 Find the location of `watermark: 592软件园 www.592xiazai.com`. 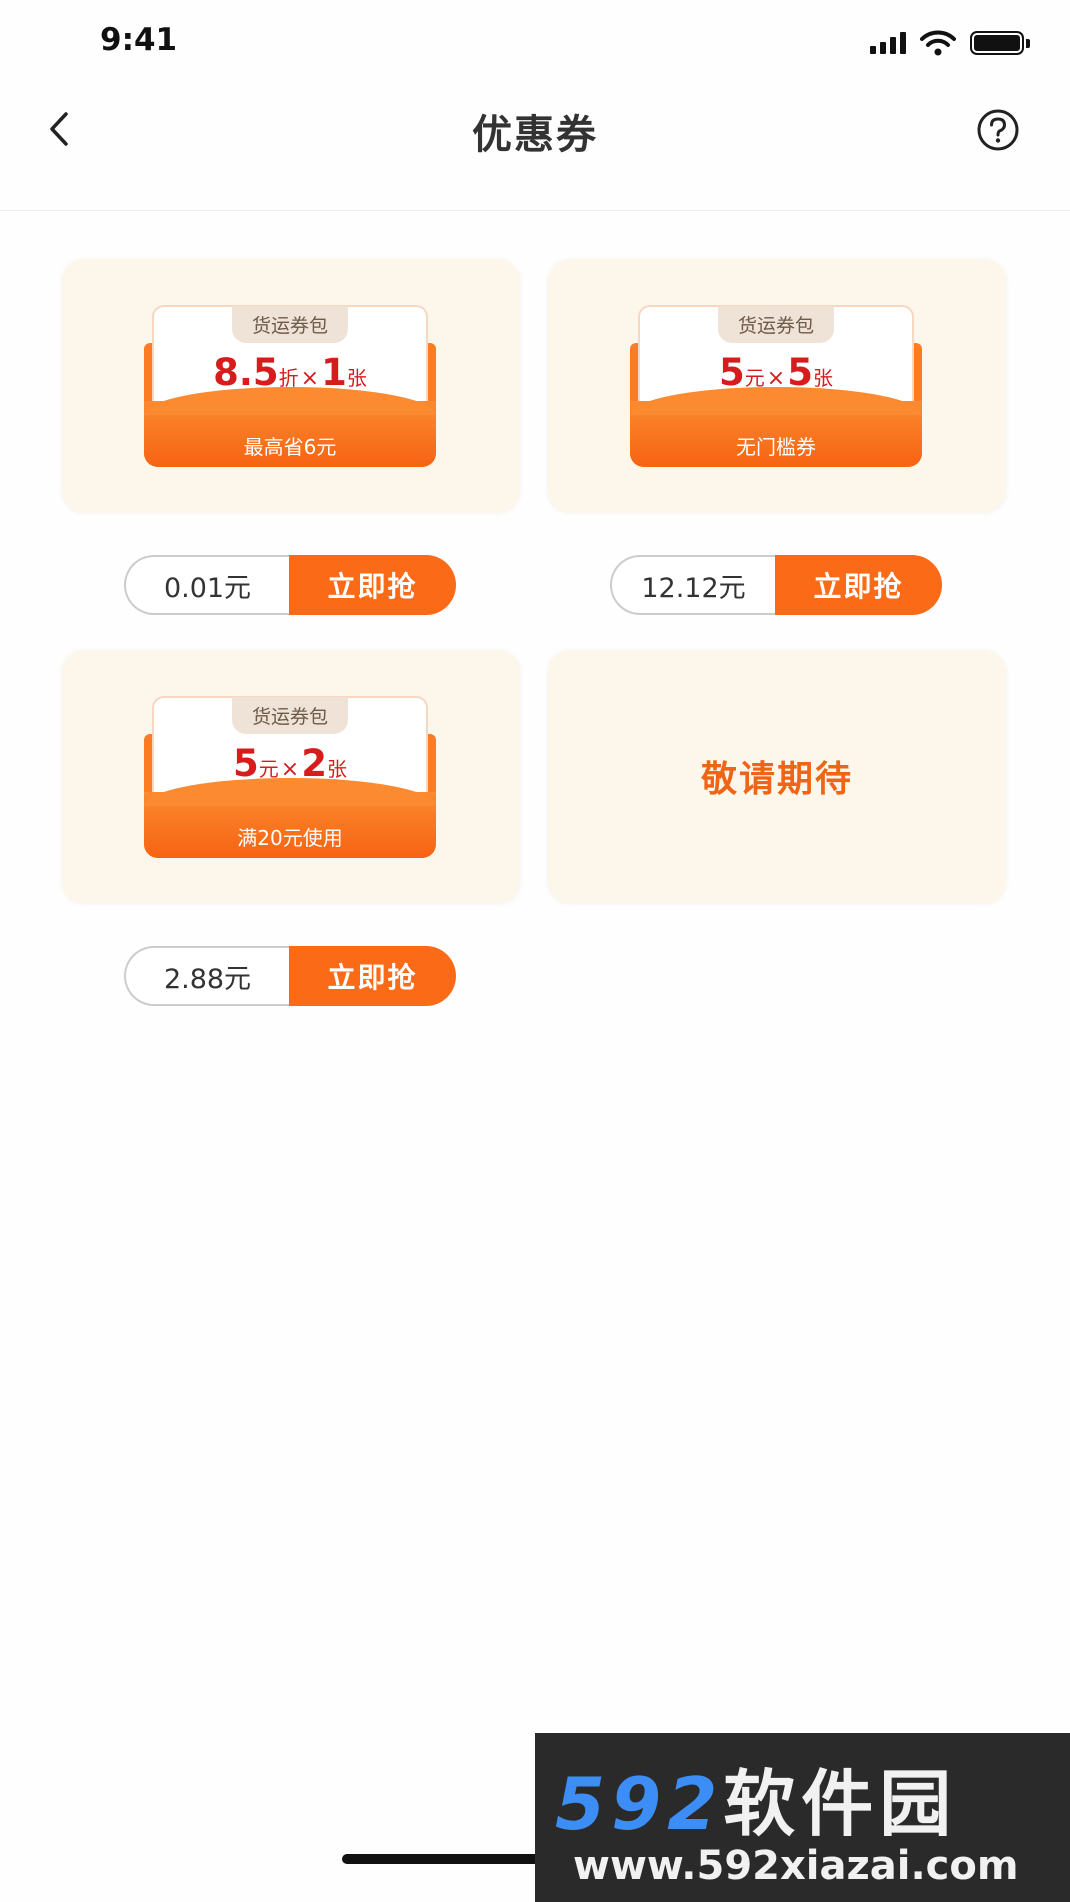

watermark: 592软件园 www.592xiazai.com is located at coordinates (802, 1817).